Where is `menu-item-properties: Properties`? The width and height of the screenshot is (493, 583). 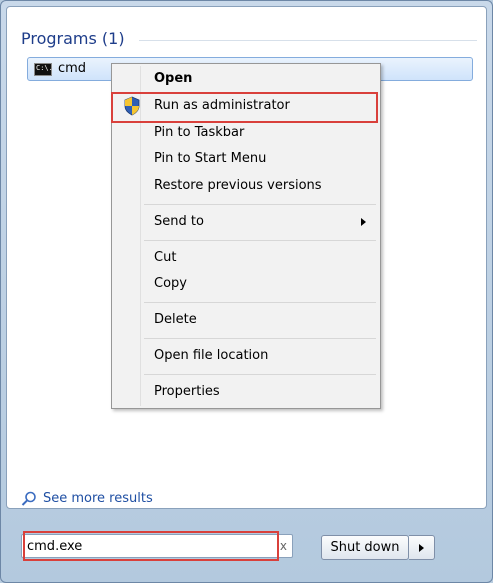 menu-item-properties: Properties is located at coordinates (246, 392).